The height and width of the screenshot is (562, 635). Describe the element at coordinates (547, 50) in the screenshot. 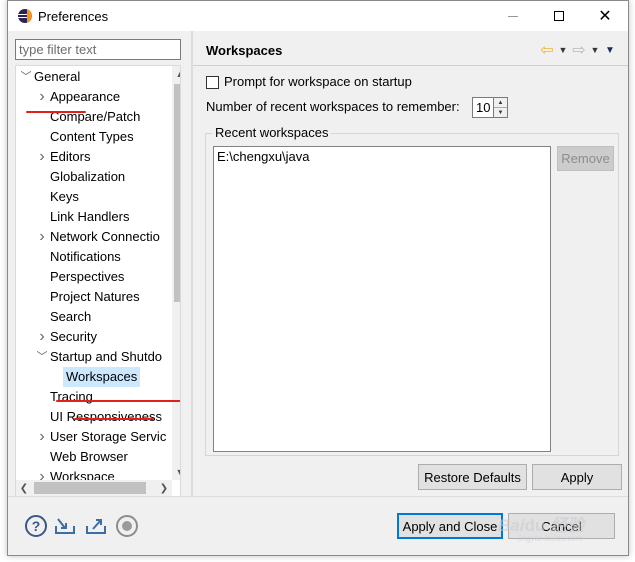

I see `back-arrow-icon: ⇦` at that location.